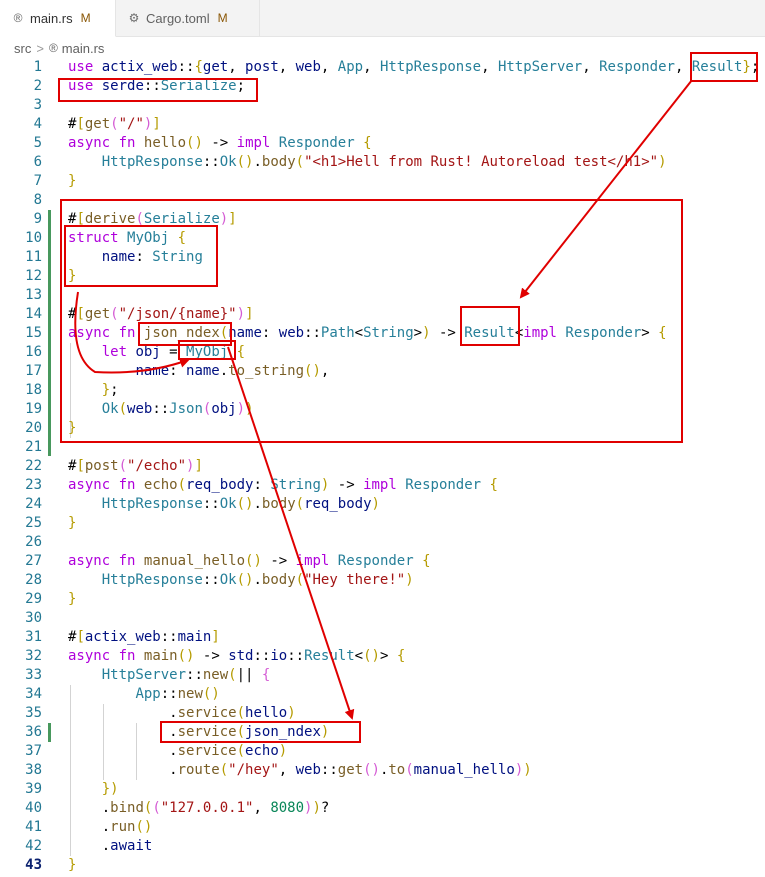  What do you see at coordinates (33, 485) in the screenshot?
I see `line-number: 23` at bounding box center [33, 485].